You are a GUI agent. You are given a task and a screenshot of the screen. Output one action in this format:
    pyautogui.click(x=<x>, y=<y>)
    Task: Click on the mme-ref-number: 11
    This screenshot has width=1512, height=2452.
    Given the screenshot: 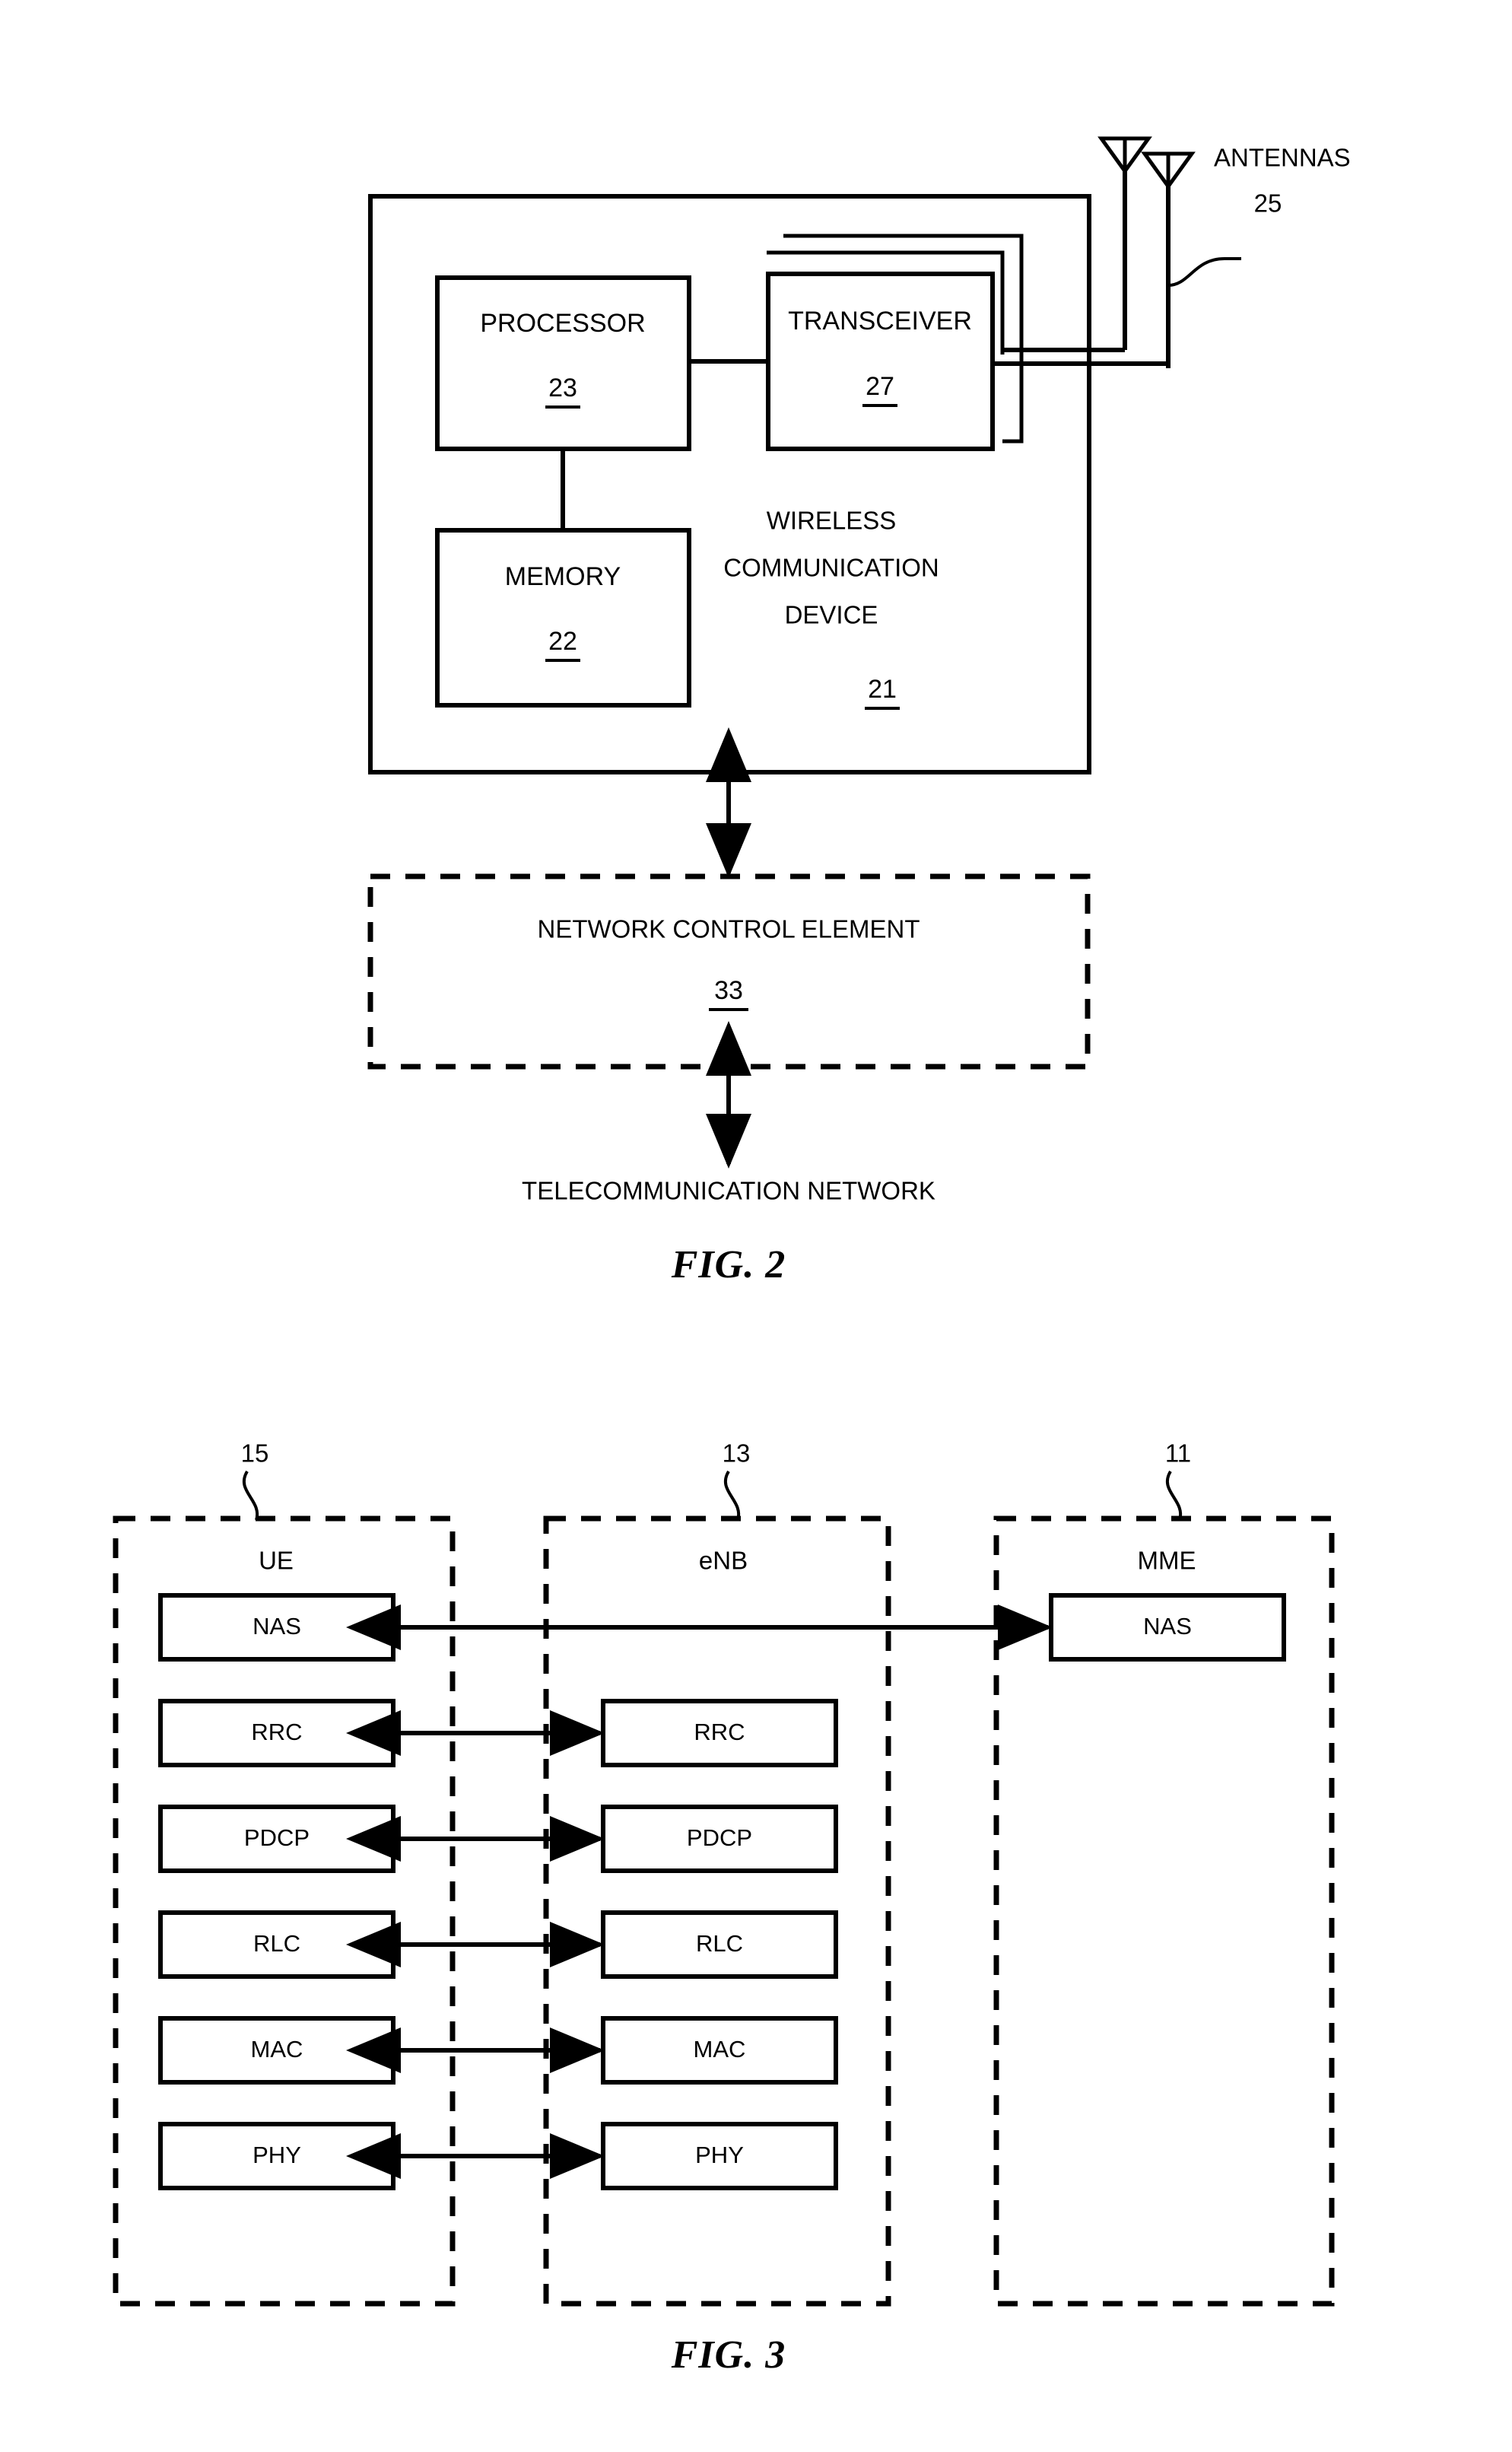 What is the action you would take?
    pyautogui.click(x=1178, y=1453)
    